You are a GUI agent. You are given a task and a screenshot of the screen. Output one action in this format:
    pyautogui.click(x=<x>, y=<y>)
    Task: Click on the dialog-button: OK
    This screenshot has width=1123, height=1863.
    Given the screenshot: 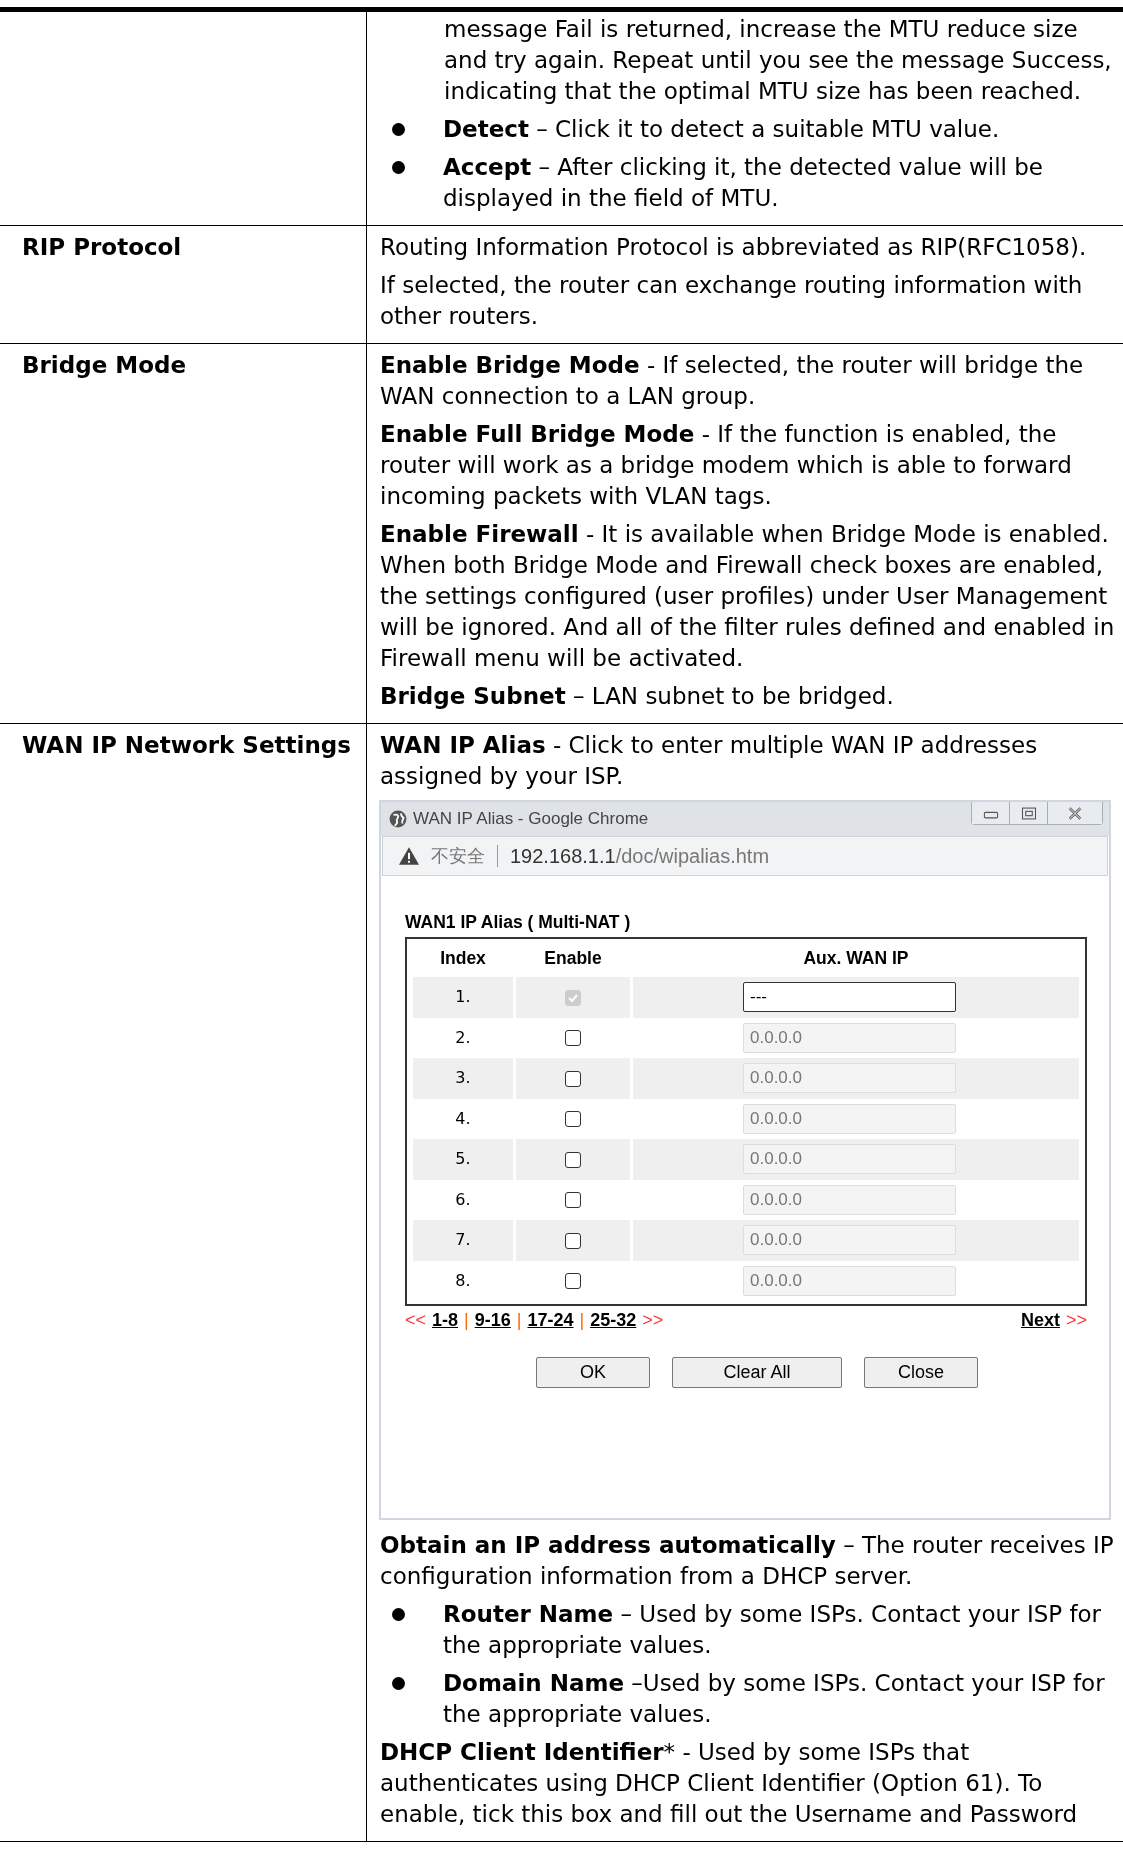 What is the action you would take?
    pyautogui.click(x=593, y=1372)
    